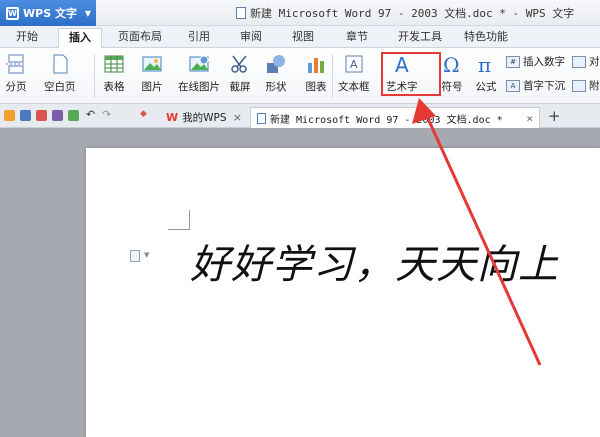  I want to click on object-button: 对, so click(586, 61).